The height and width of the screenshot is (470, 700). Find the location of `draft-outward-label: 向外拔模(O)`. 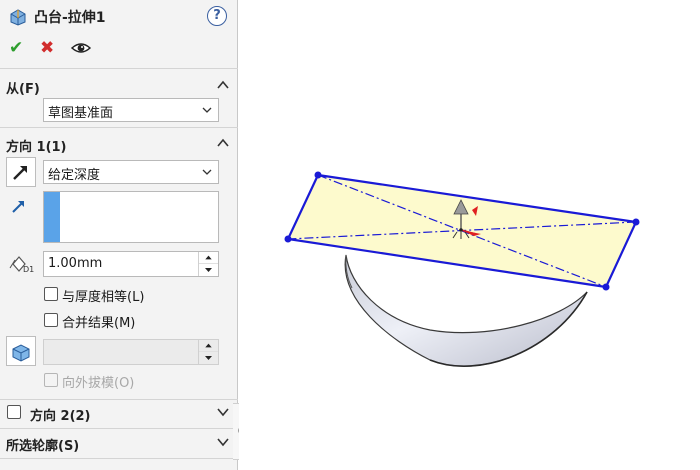

draft-outward-label: 向外拔模(O) is located at coordinates (98, 383).